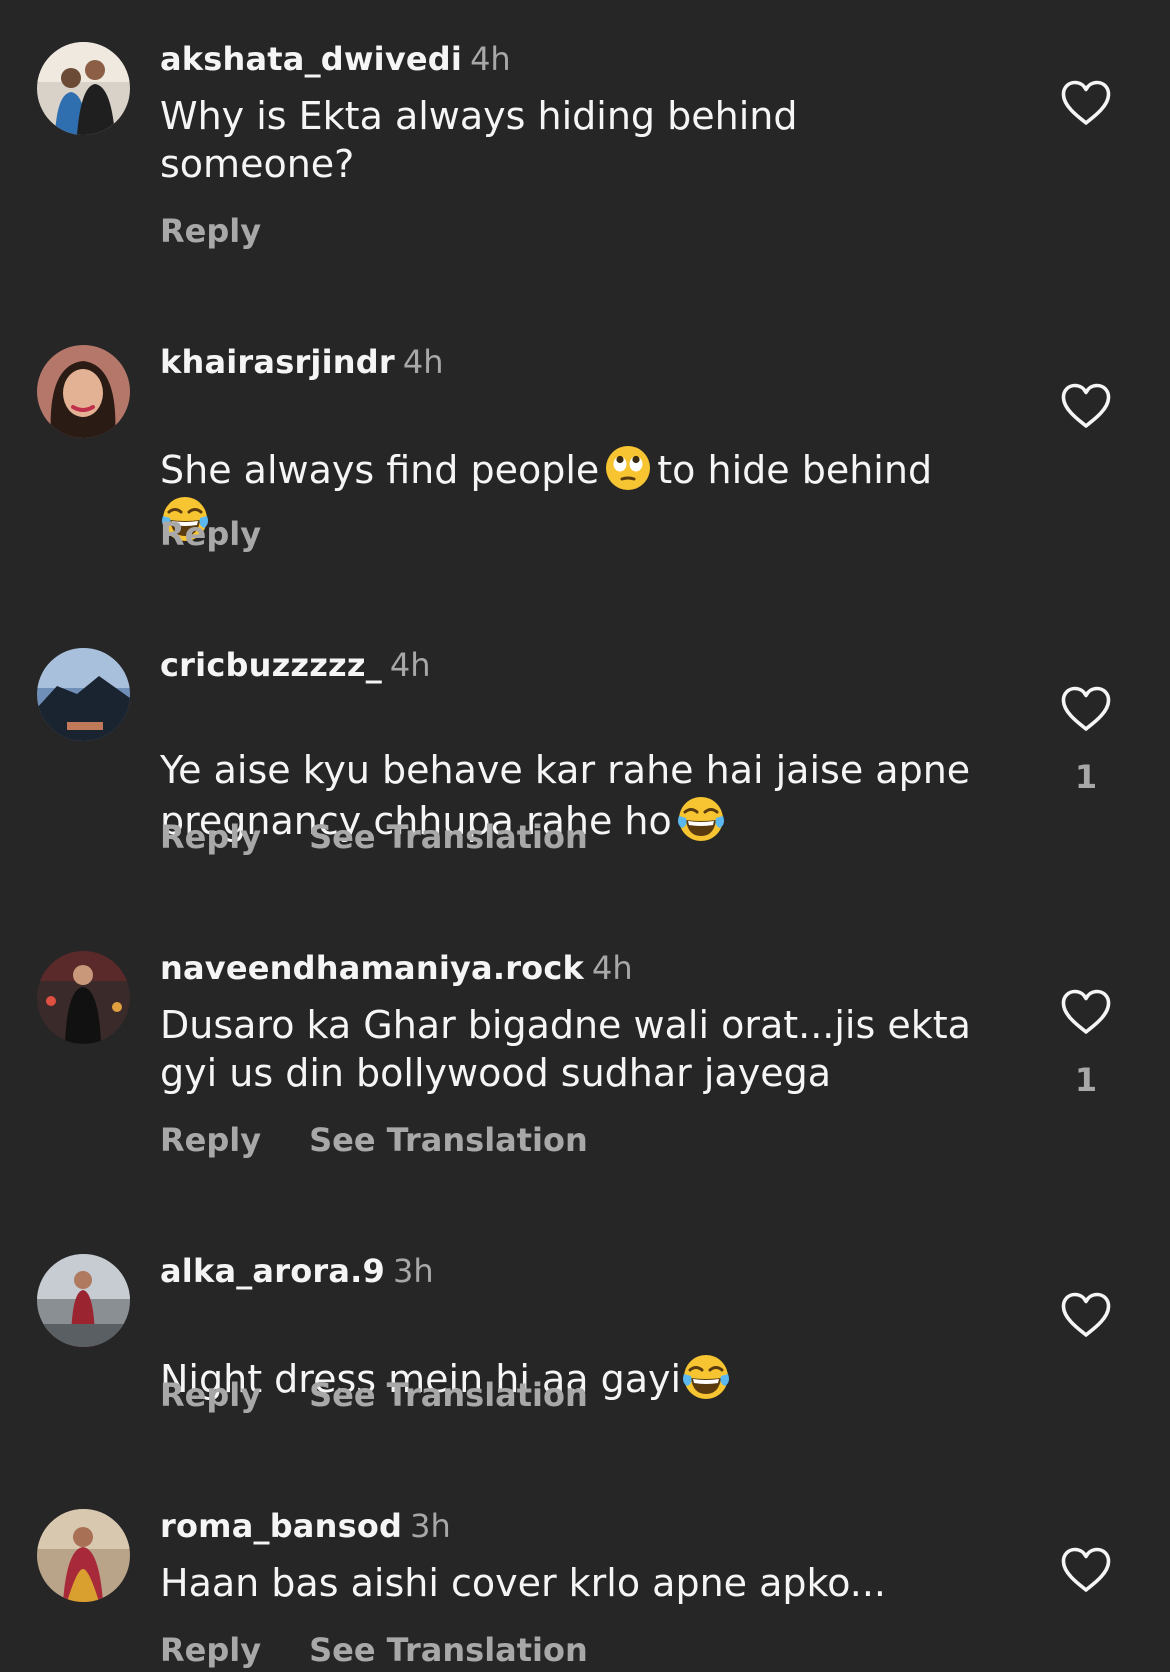 The image size is (1170, 1672). I want to click on username: alka_arora.9, so click(272, 1271).